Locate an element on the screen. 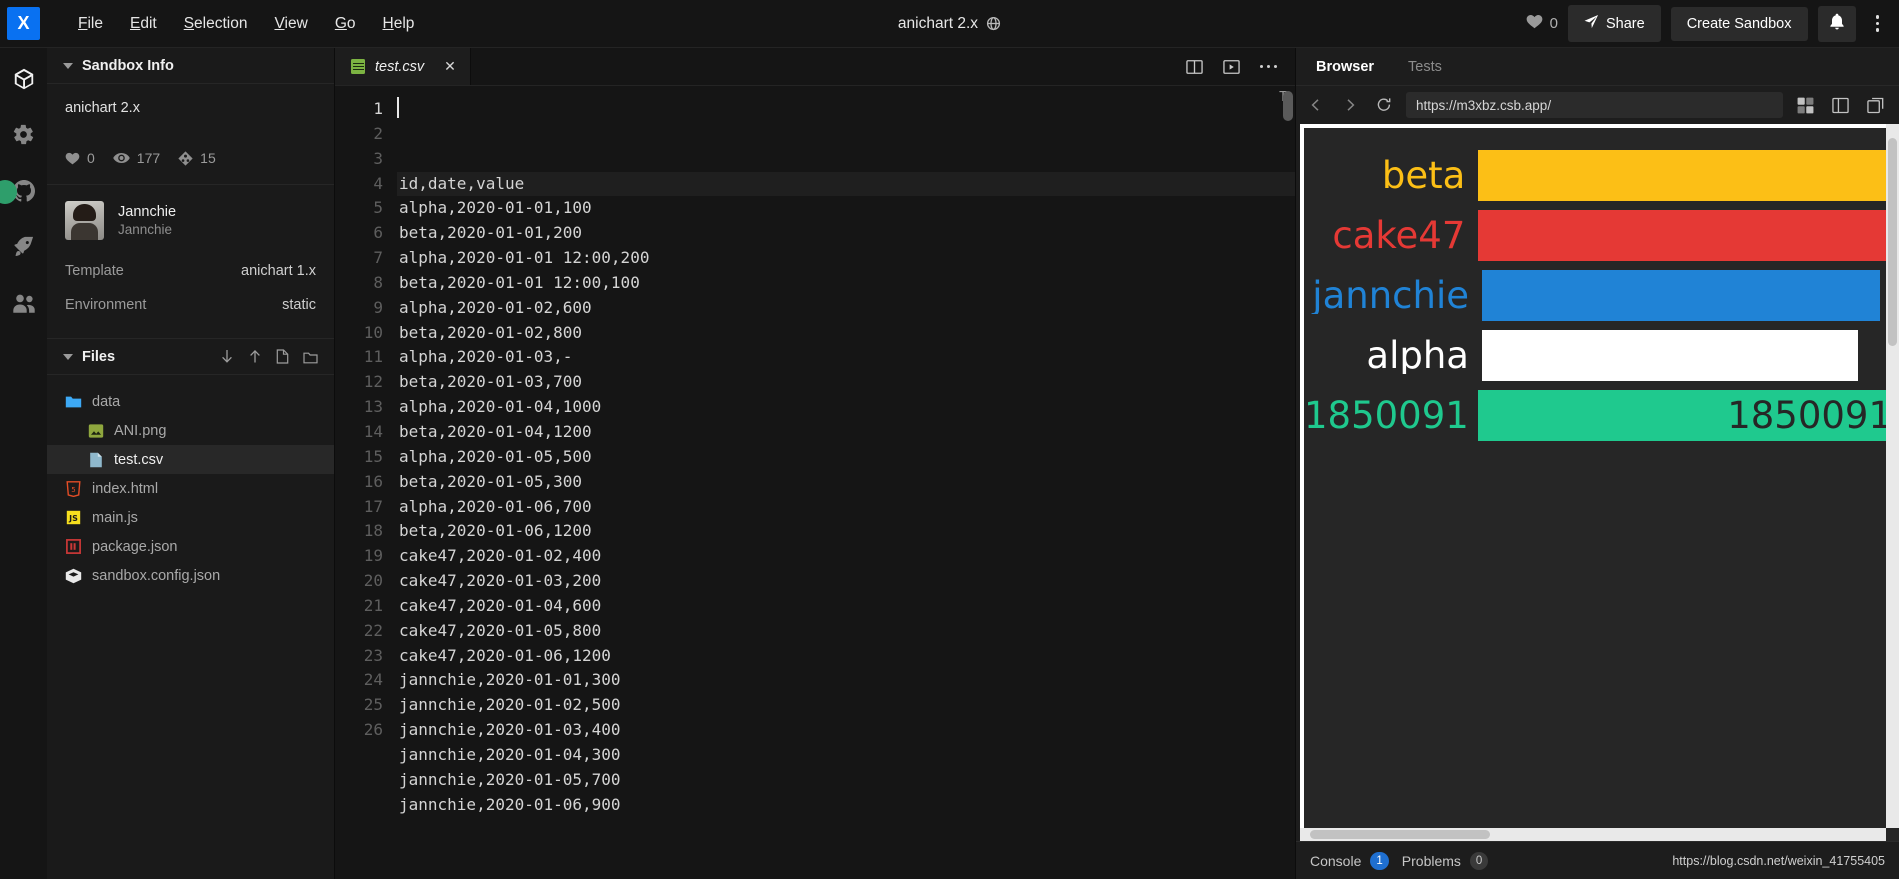  code-line: alpha,2020-01-04,1000 is located at coordinates (846, 407).